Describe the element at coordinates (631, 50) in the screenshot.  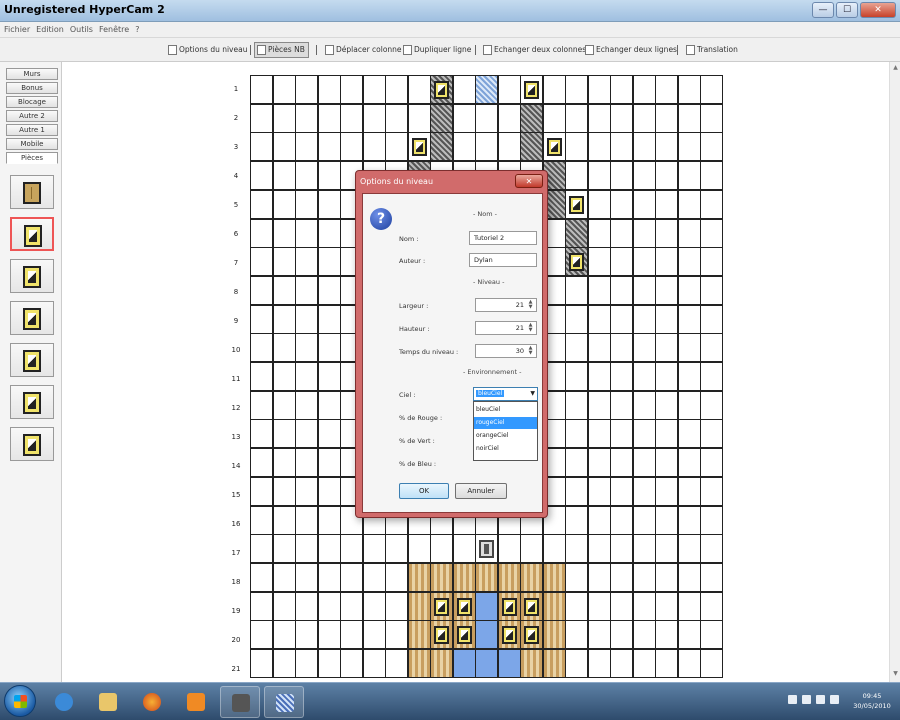
I see `swap-rows-button: Echanger deux lignes` at that location.